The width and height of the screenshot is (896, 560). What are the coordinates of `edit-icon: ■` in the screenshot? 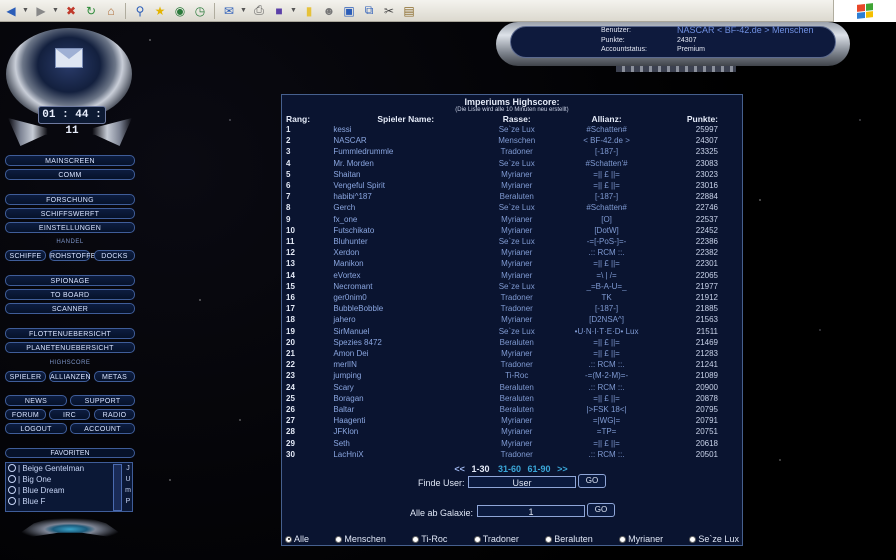 It's located at (279, 11).